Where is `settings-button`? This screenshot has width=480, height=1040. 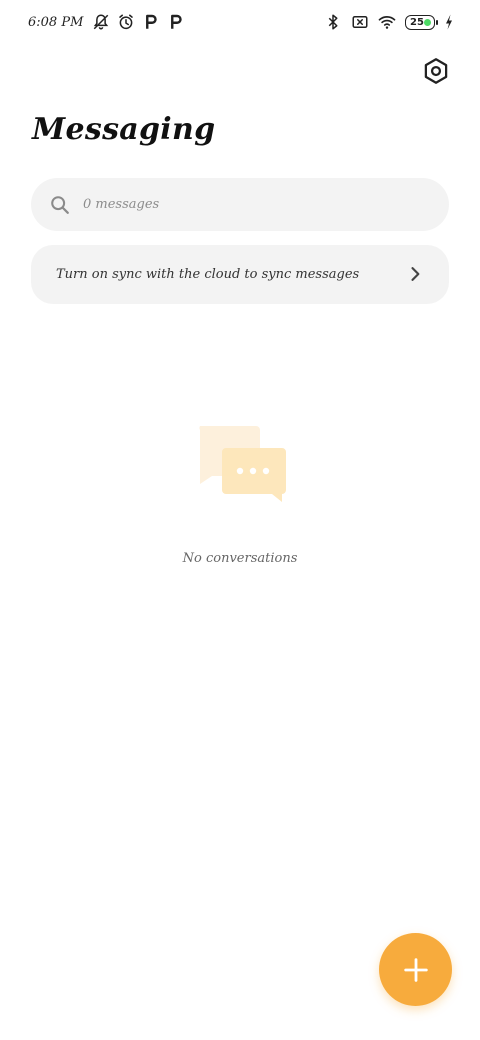
settings-button is located at coordinates (436, 71).